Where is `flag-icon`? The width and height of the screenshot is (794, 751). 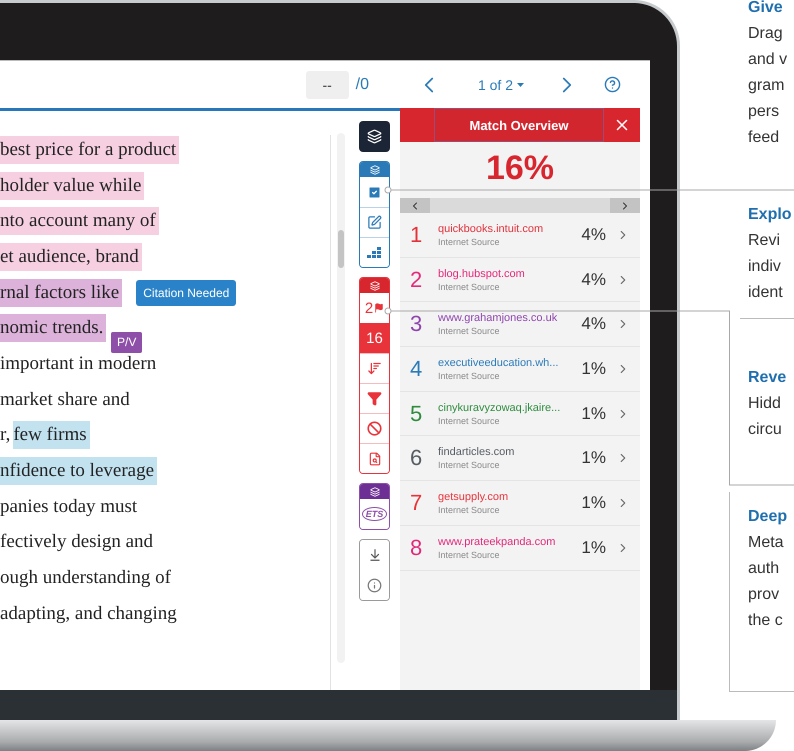
flag-icon is located at coordinates (379, 308).